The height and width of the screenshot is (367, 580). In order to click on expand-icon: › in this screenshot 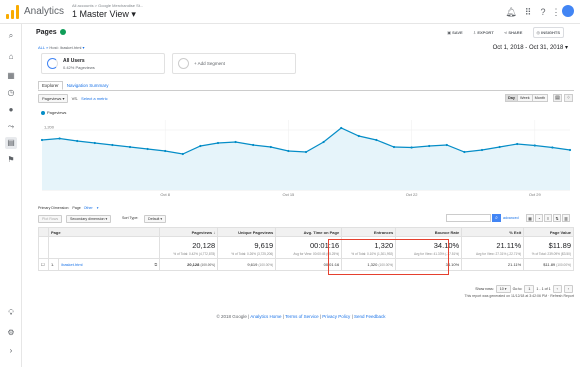, I will do `click(11, 351)`.